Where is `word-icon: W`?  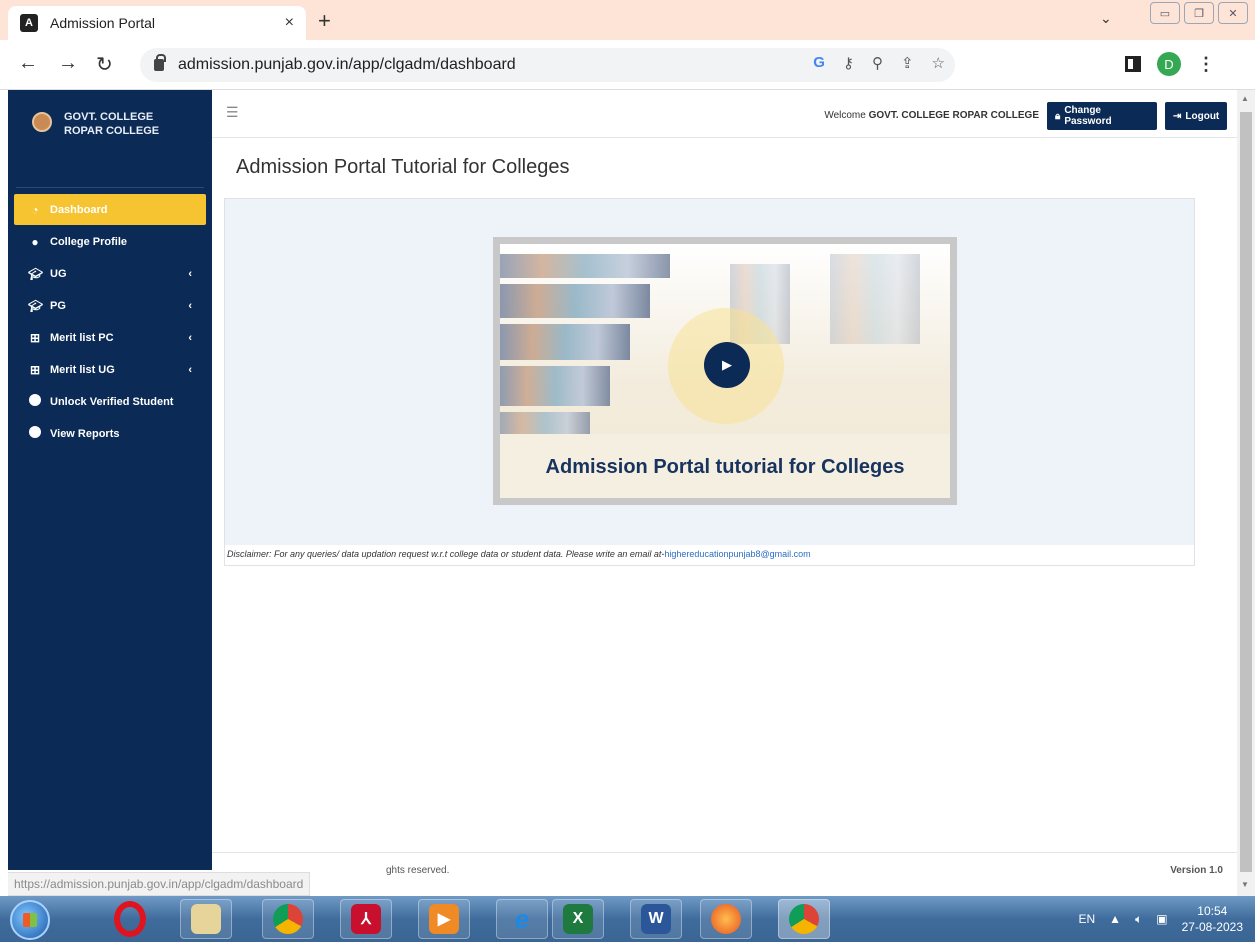 word-icon: W is located at coordinates (656, 919).